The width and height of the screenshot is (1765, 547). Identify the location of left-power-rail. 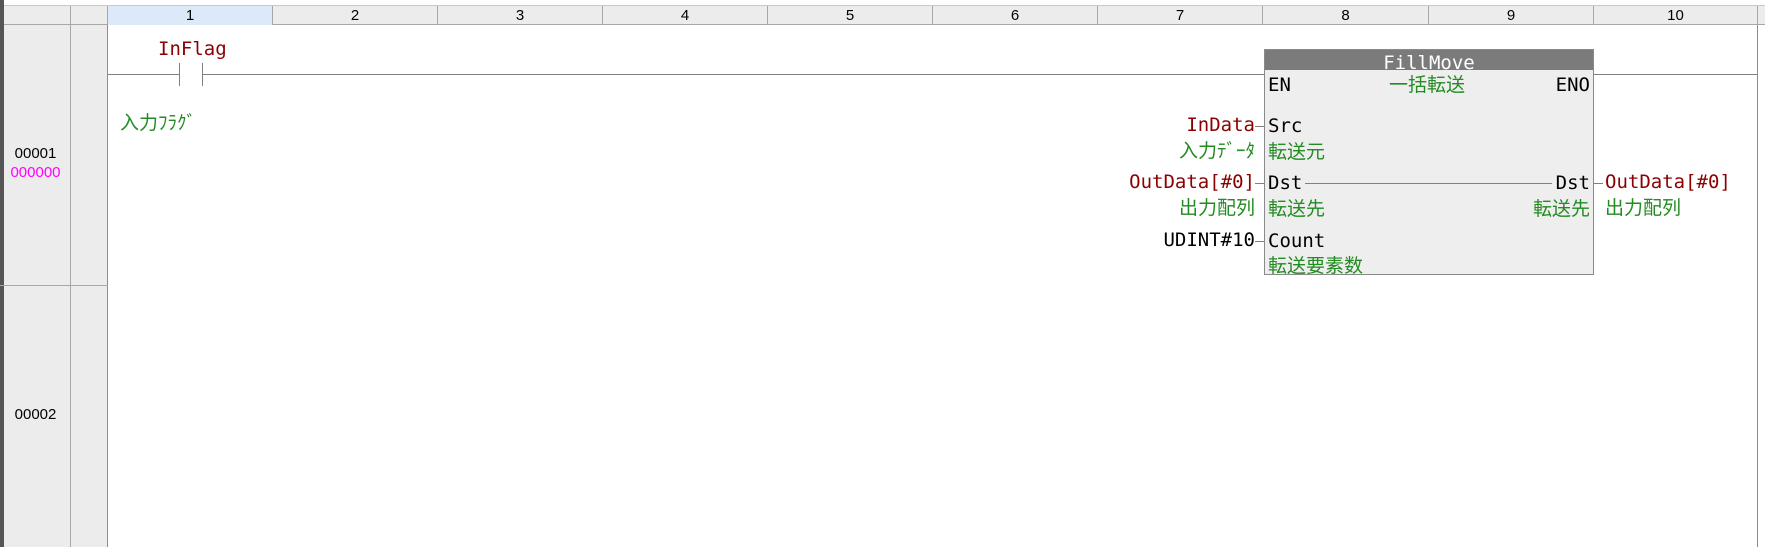
(89, 286).